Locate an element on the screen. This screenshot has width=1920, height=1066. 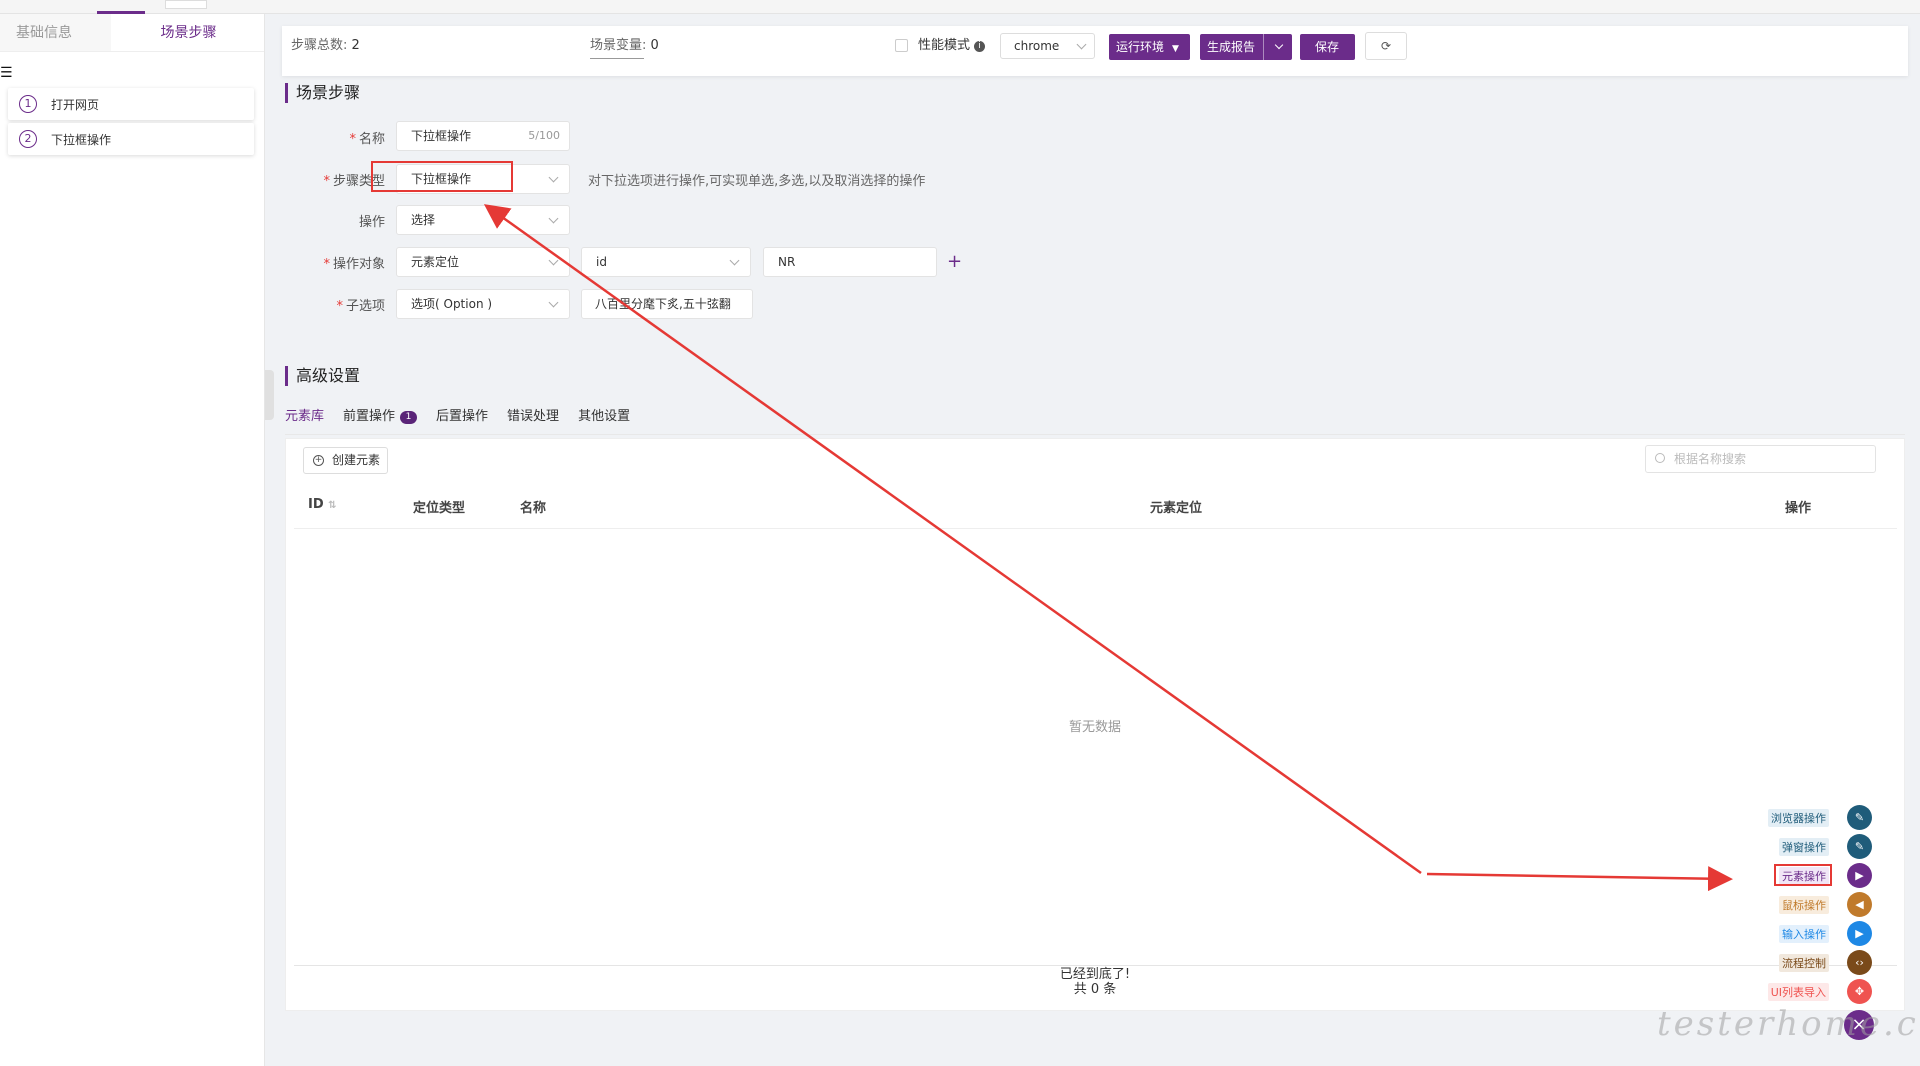
target-by-select: id is located at coordinates (666, 262).